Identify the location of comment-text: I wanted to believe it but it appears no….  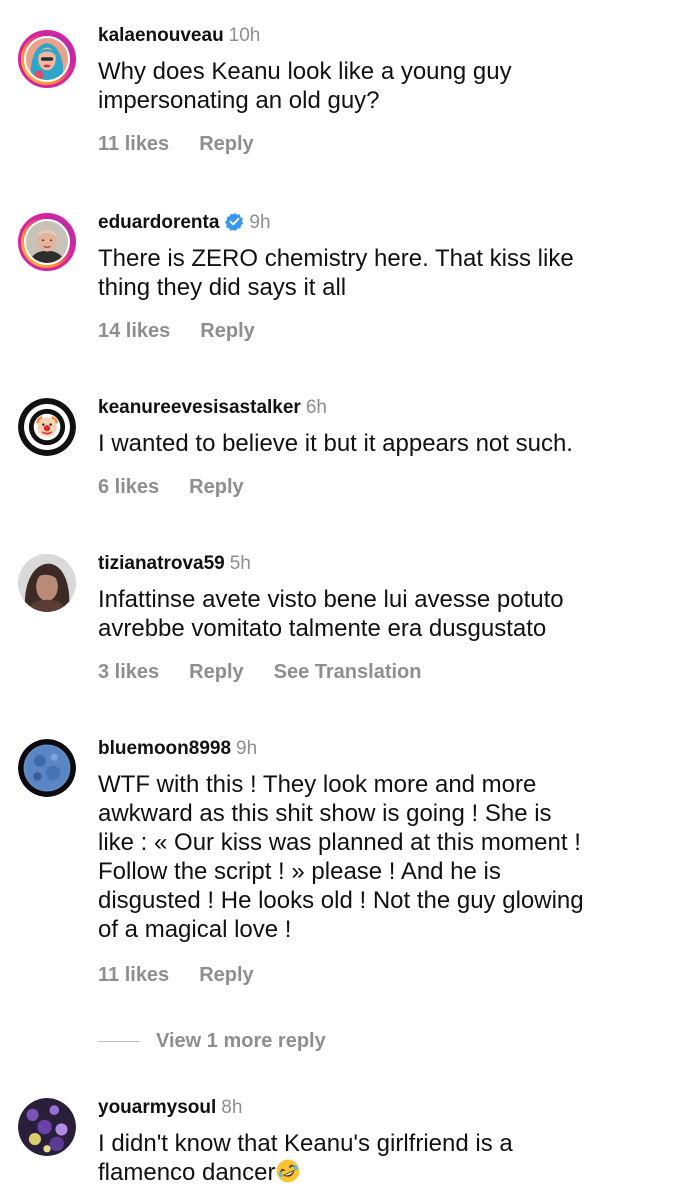
(335, 443).